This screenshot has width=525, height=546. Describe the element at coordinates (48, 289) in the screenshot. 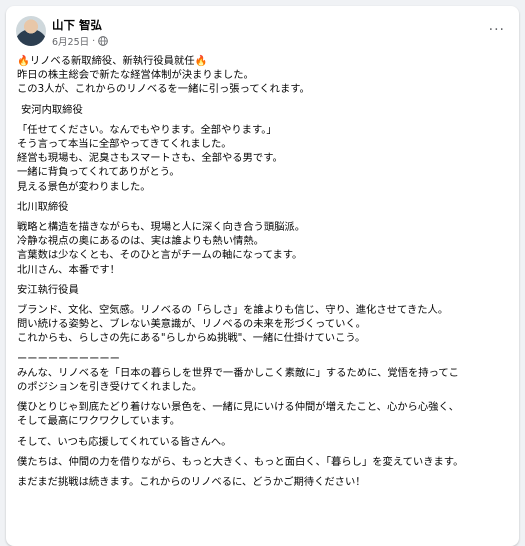

I see `role-heading: 安江執行役員` at that location.